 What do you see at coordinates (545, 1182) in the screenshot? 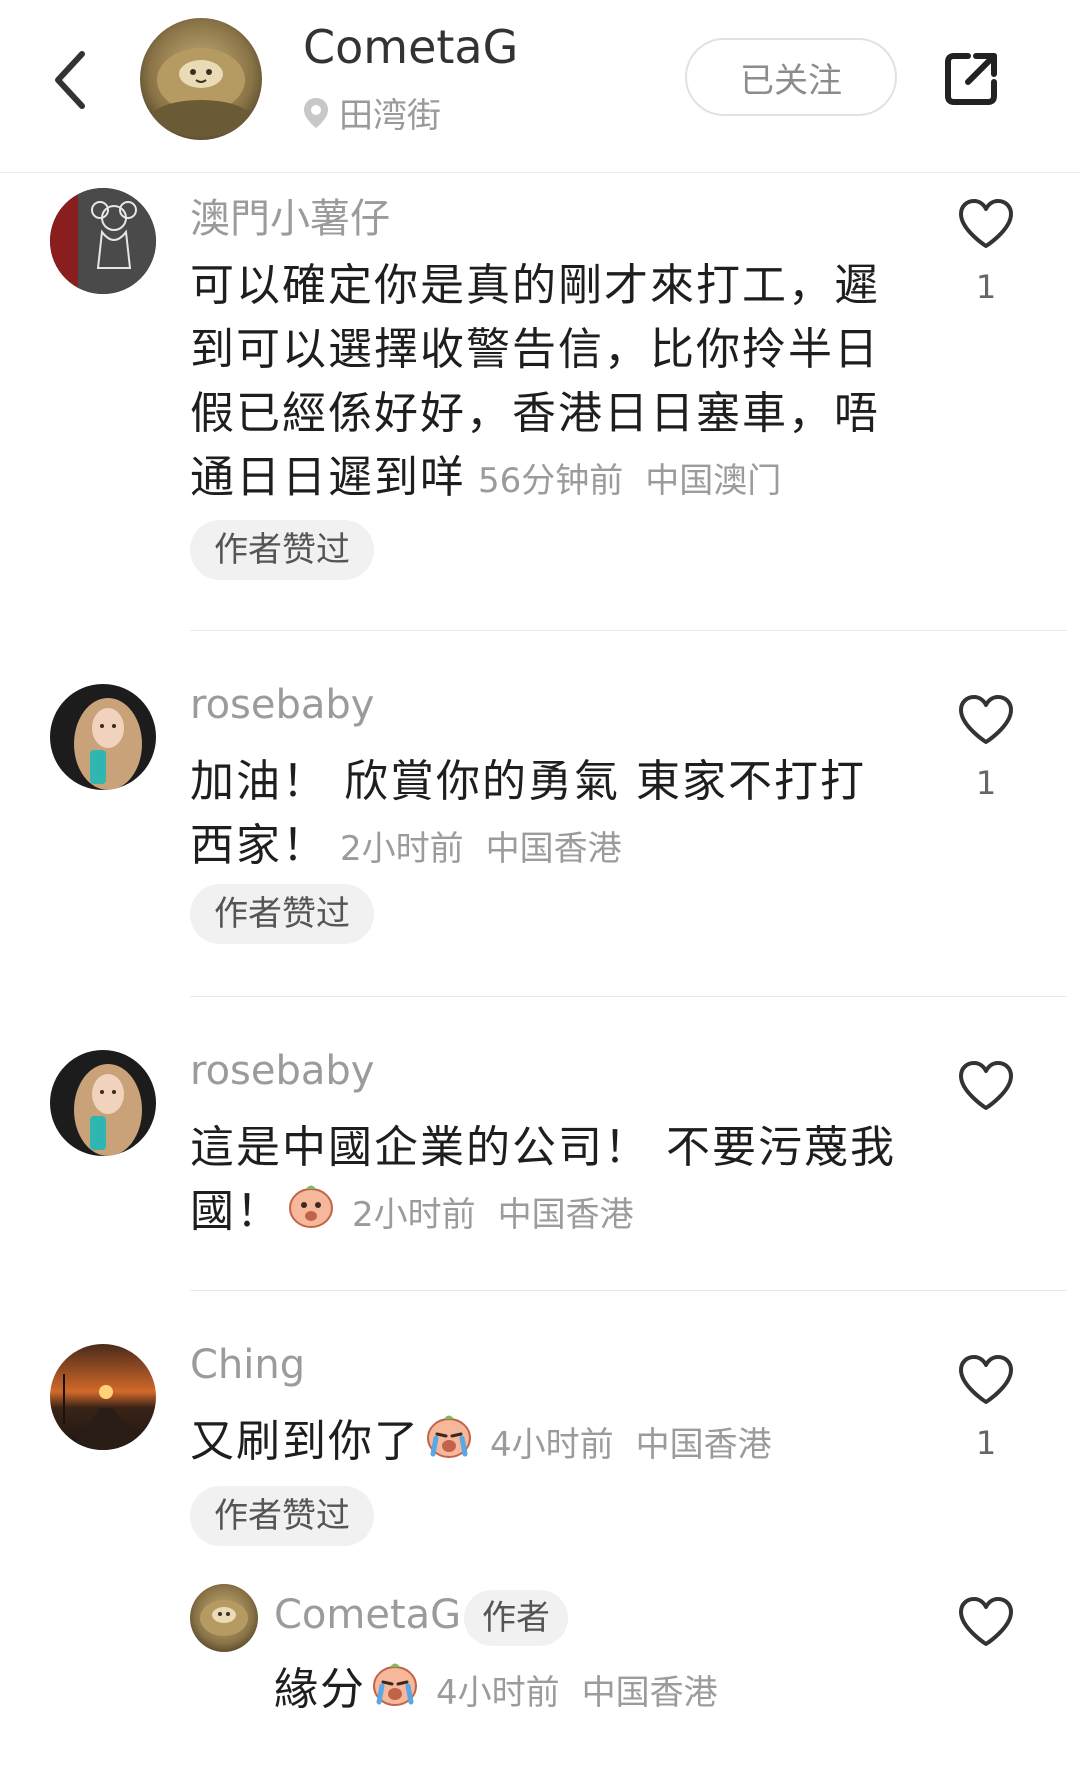
I see `comment-text: 這是中國企業的公司！ 不要污蔑我國！ 2小时前 中国香港` at bounding box center [545, 1182].